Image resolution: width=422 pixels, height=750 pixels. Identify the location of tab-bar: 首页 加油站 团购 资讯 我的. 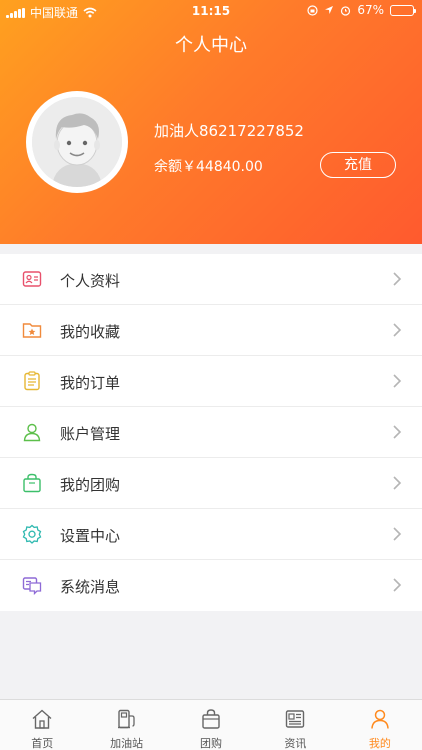
(211, 724).